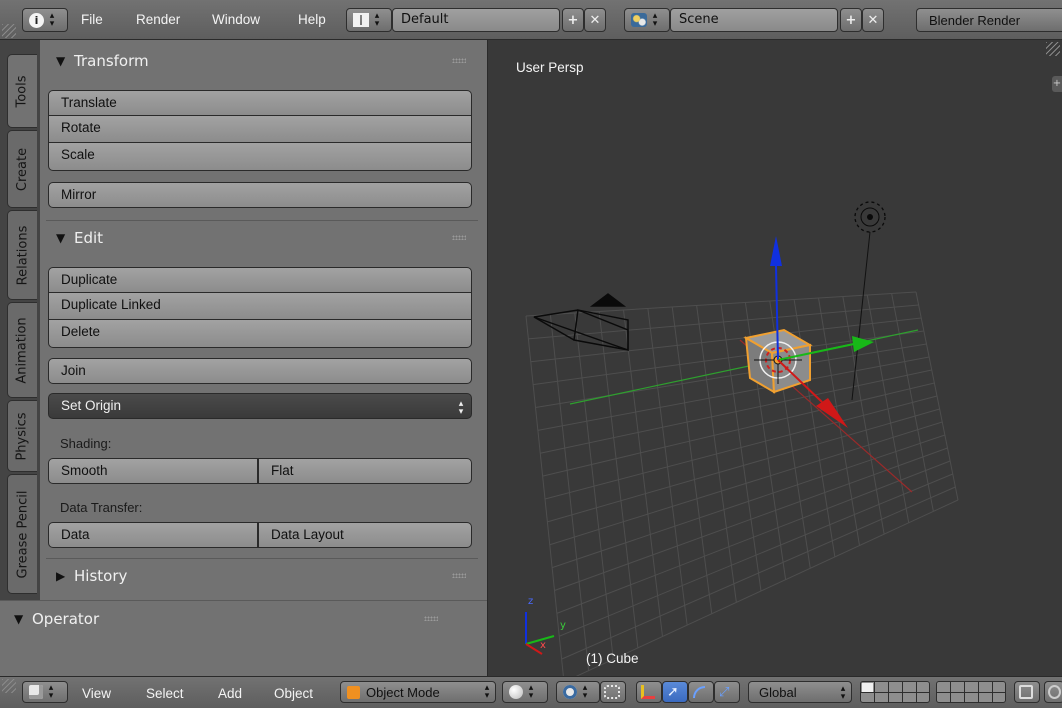 This screenshot has height=708, width=1062. I want to click on translate-button: Translate, so click(260, 103).